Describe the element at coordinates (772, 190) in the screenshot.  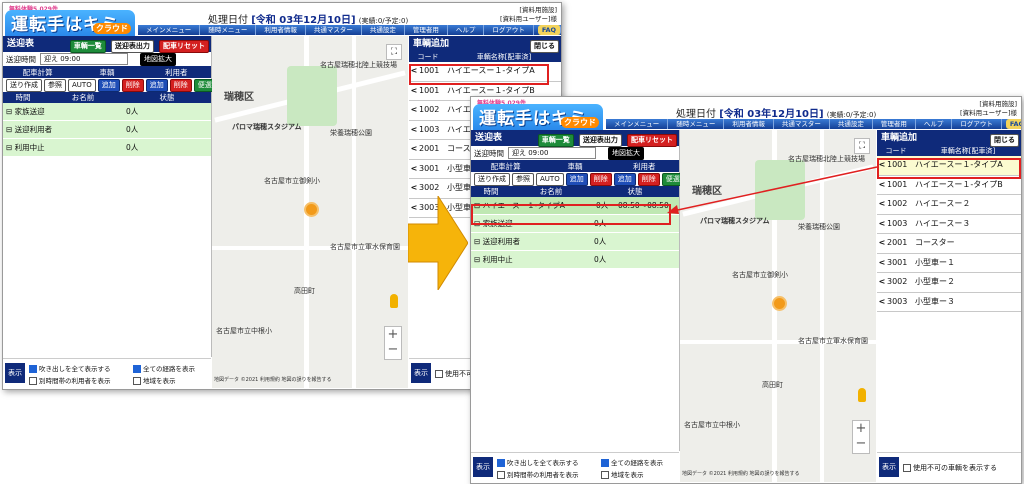
I see `move-arrow-icon` at that location.